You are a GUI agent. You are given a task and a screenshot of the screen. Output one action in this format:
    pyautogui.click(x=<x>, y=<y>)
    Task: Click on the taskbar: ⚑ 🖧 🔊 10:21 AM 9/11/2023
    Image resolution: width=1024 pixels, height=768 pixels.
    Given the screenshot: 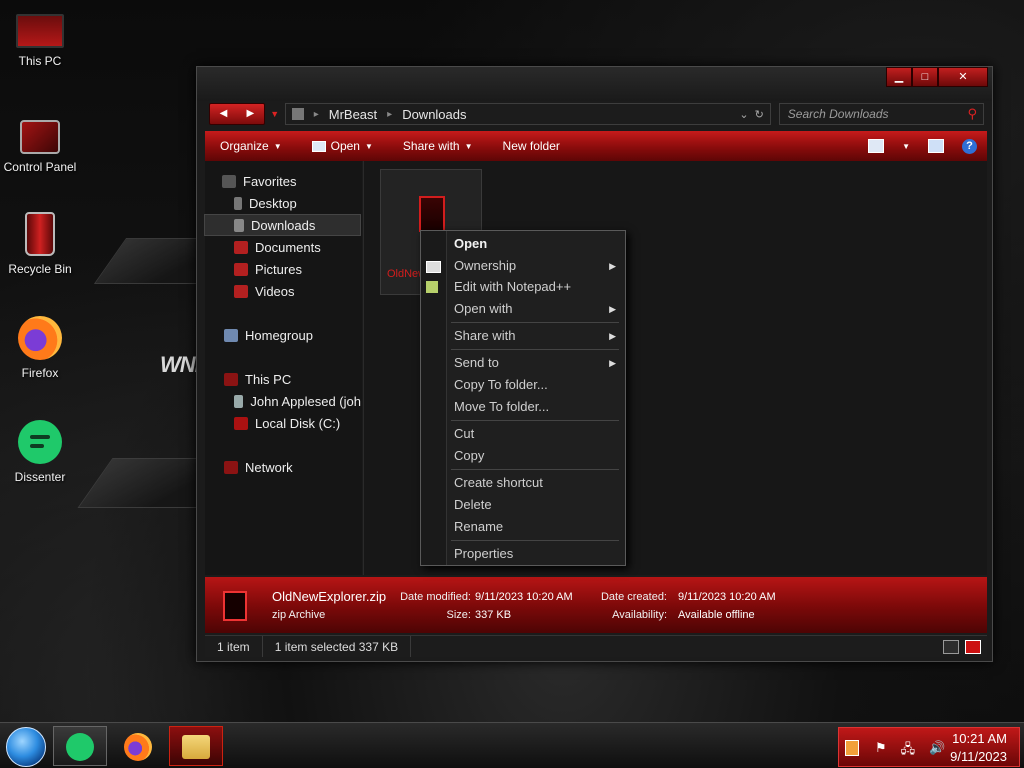 What is the action you would take?
    pyautogui.click(x=512, y=745)
    